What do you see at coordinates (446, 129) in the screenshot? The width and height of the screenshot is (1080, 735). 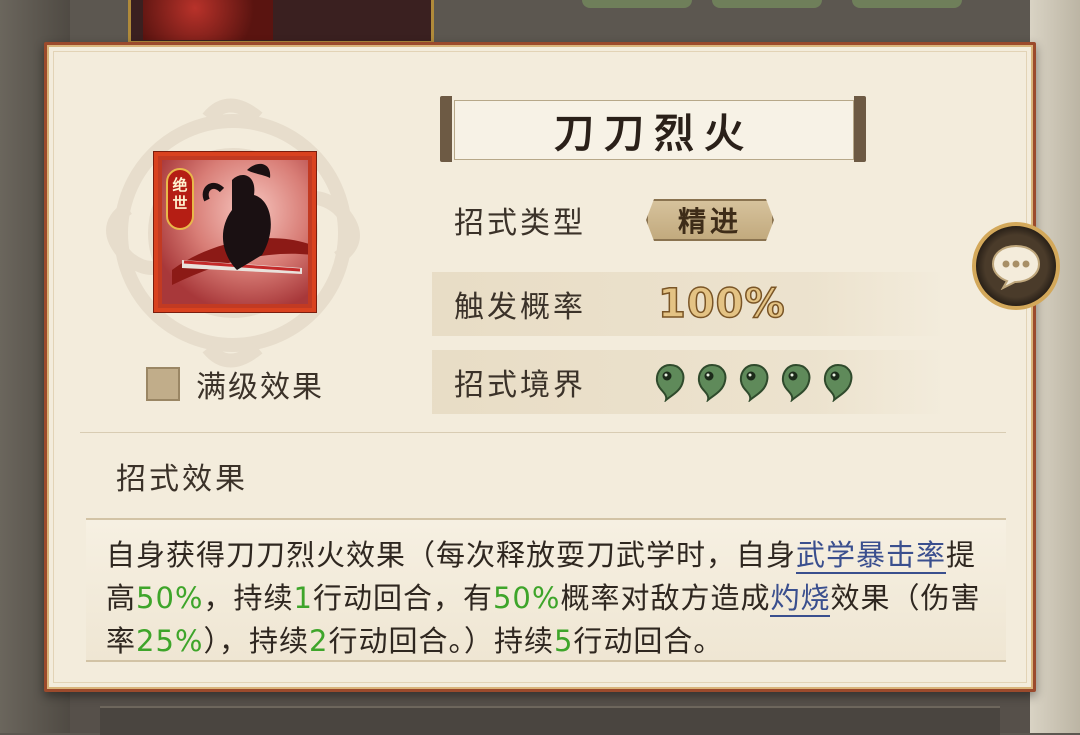 I see `bracket-left` at bounding box center [446, 129].